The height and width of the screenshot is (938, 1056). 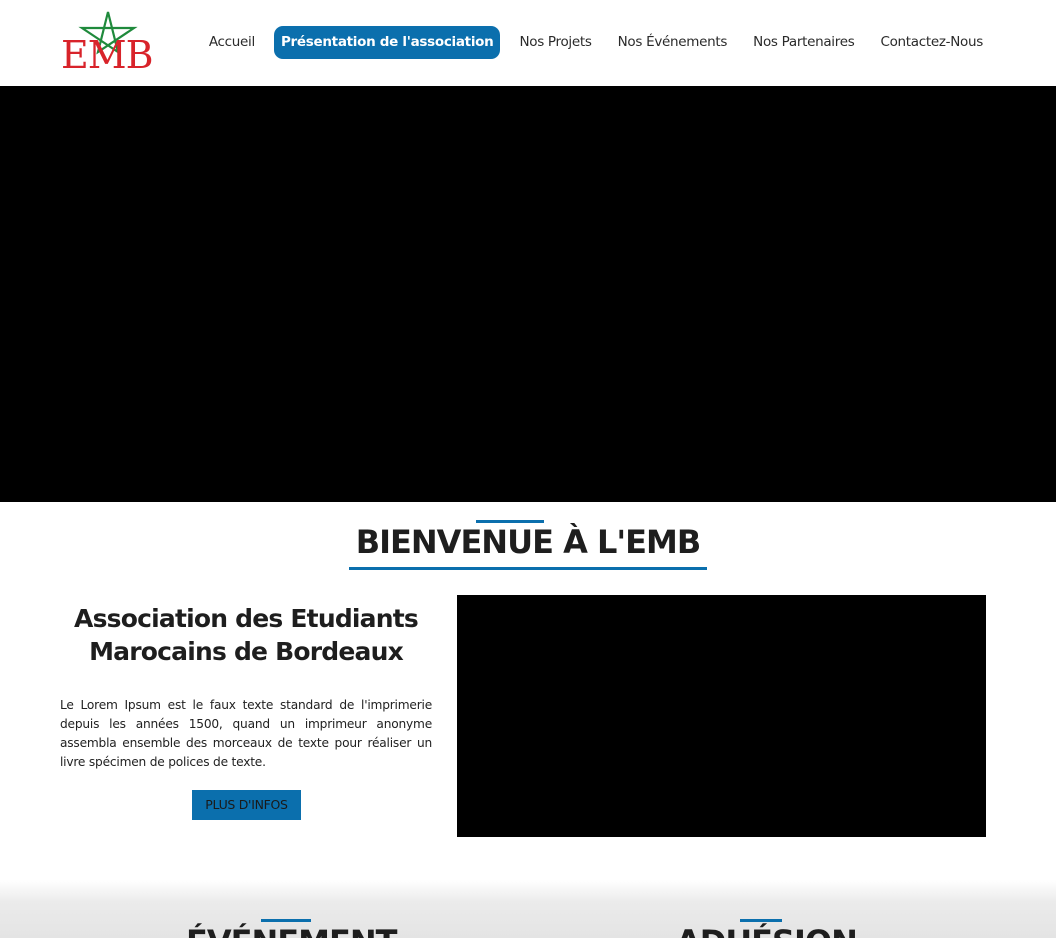 What do you see at coordinates (555, 42) in the screenshot?
I see `nav-item-projets: Nos Projets` at bounding box center [555, 42].